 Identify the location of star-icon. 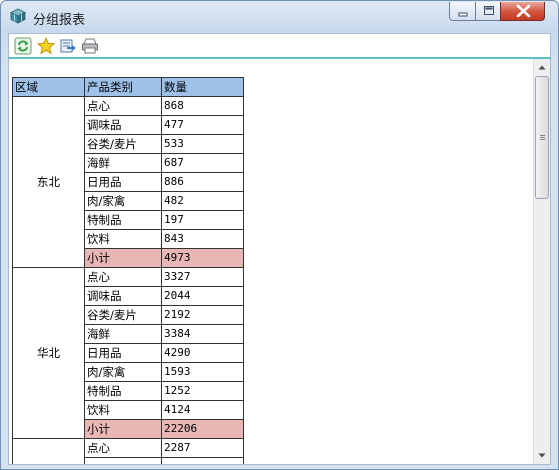
(46, 45).